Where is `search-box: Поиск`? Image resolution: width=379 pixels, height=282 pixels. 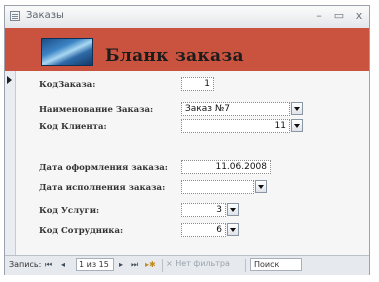
search-box: Поиск is located at coordinates (276, 264).